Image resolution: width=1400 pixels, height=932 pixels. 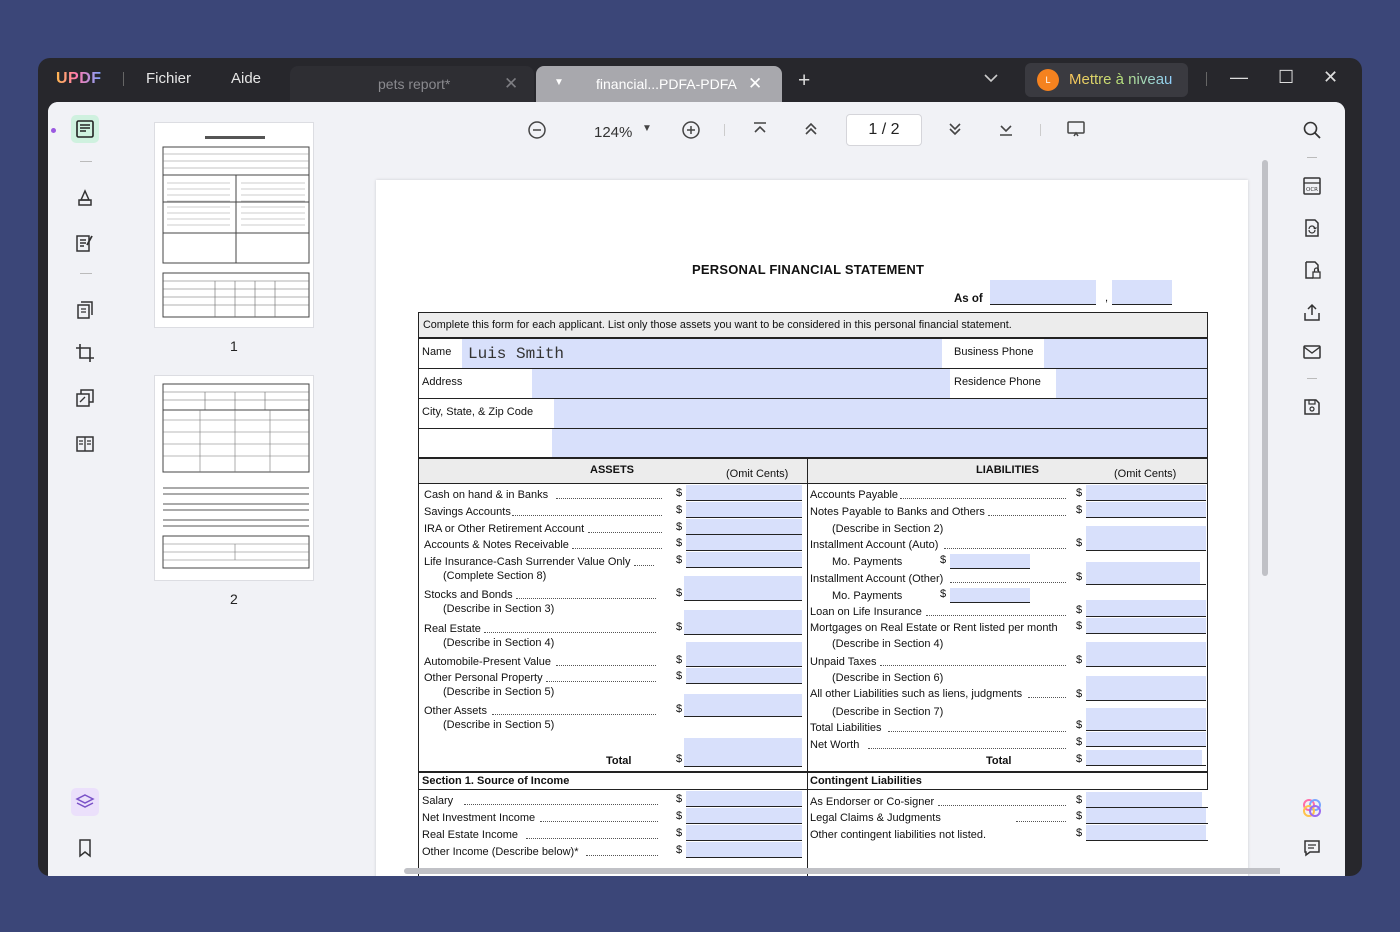 I want to click on crop-icon, so click(x=85, y=353).